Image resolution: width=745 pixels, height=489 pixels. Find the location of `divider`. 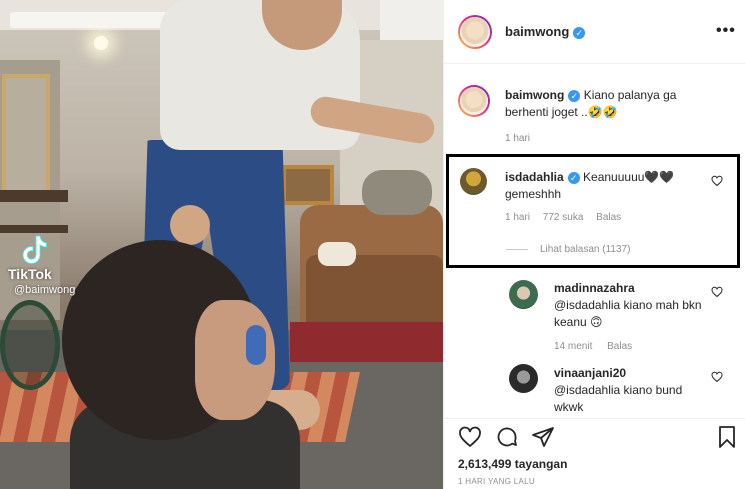

divider is located at coordinates (517, 249).